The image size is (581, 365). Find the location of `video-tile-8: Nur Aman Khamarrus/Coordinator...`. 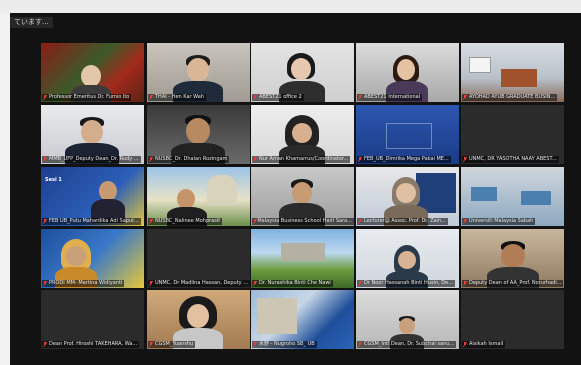

video-tile-8: Nur Aman Khamarrus/Coordinator... is located at coordinates (302, 134).